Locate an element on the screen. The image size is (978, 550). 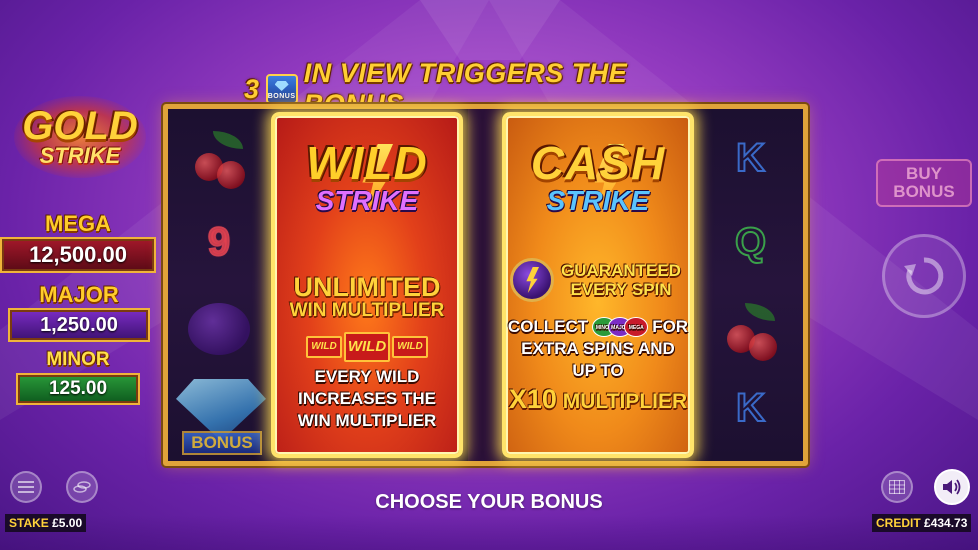
stake-display: STAKE £5.00 is located at coordinates (46, 523).